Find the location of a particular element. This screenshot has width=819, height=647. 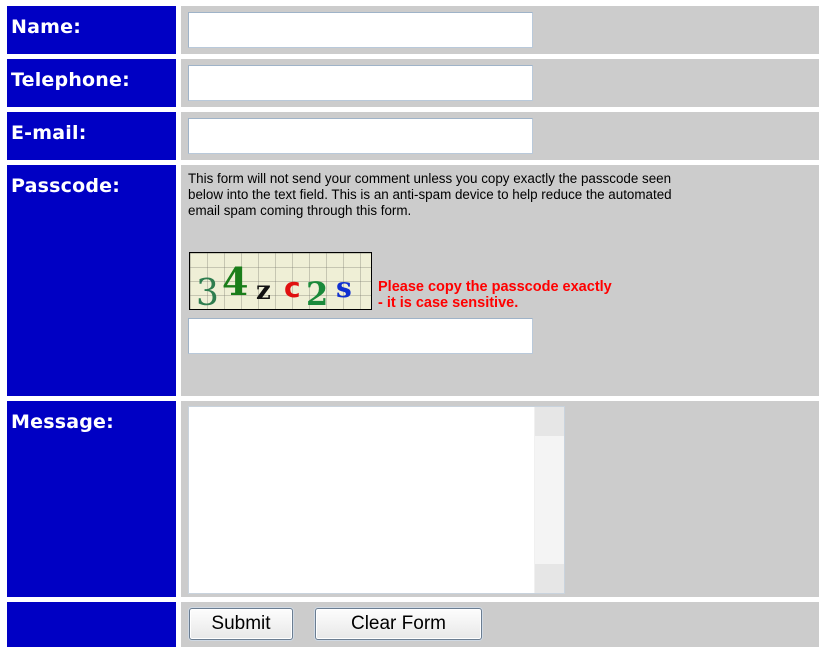

captcha-char: s is located at coordinates (344, 287).